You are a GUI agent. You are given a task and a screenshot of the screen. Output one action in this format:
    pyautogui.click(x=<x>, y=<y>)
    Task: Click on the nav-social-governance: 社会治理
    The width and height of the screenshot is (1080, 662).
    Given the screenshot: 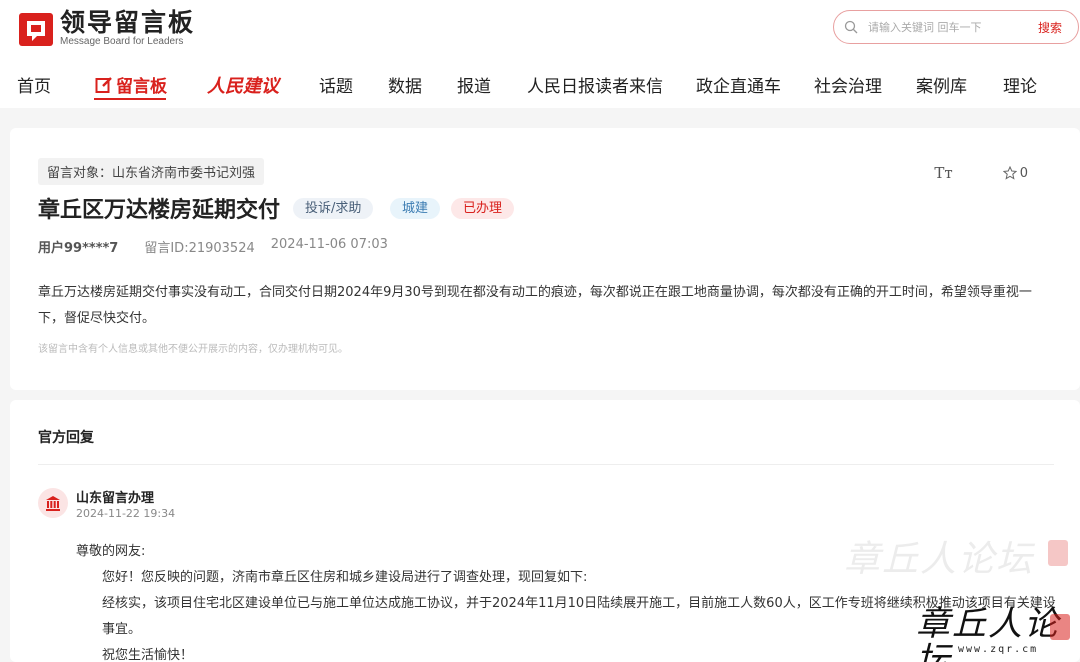 What is the action you would take?
    pyautogui.click(x=848, y=84)
    